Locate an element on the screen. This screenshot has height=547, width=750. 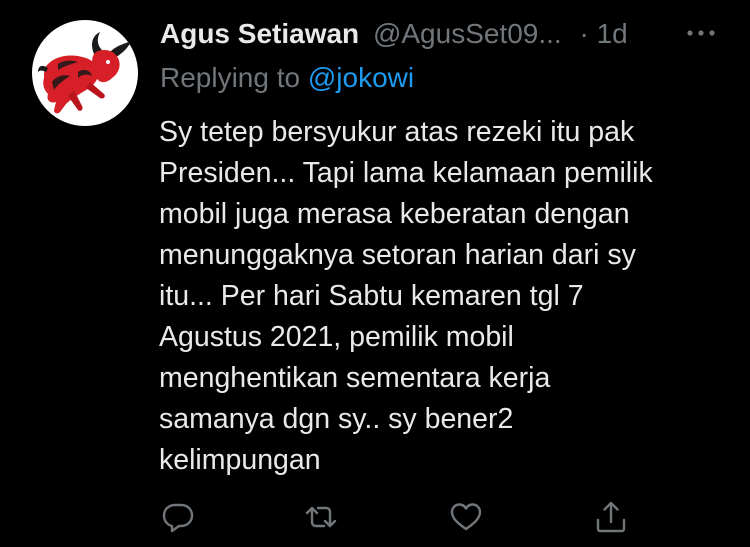
tweet-text-line: Agustus 2021, pemilik mobil is located at coordinates (336, 337).